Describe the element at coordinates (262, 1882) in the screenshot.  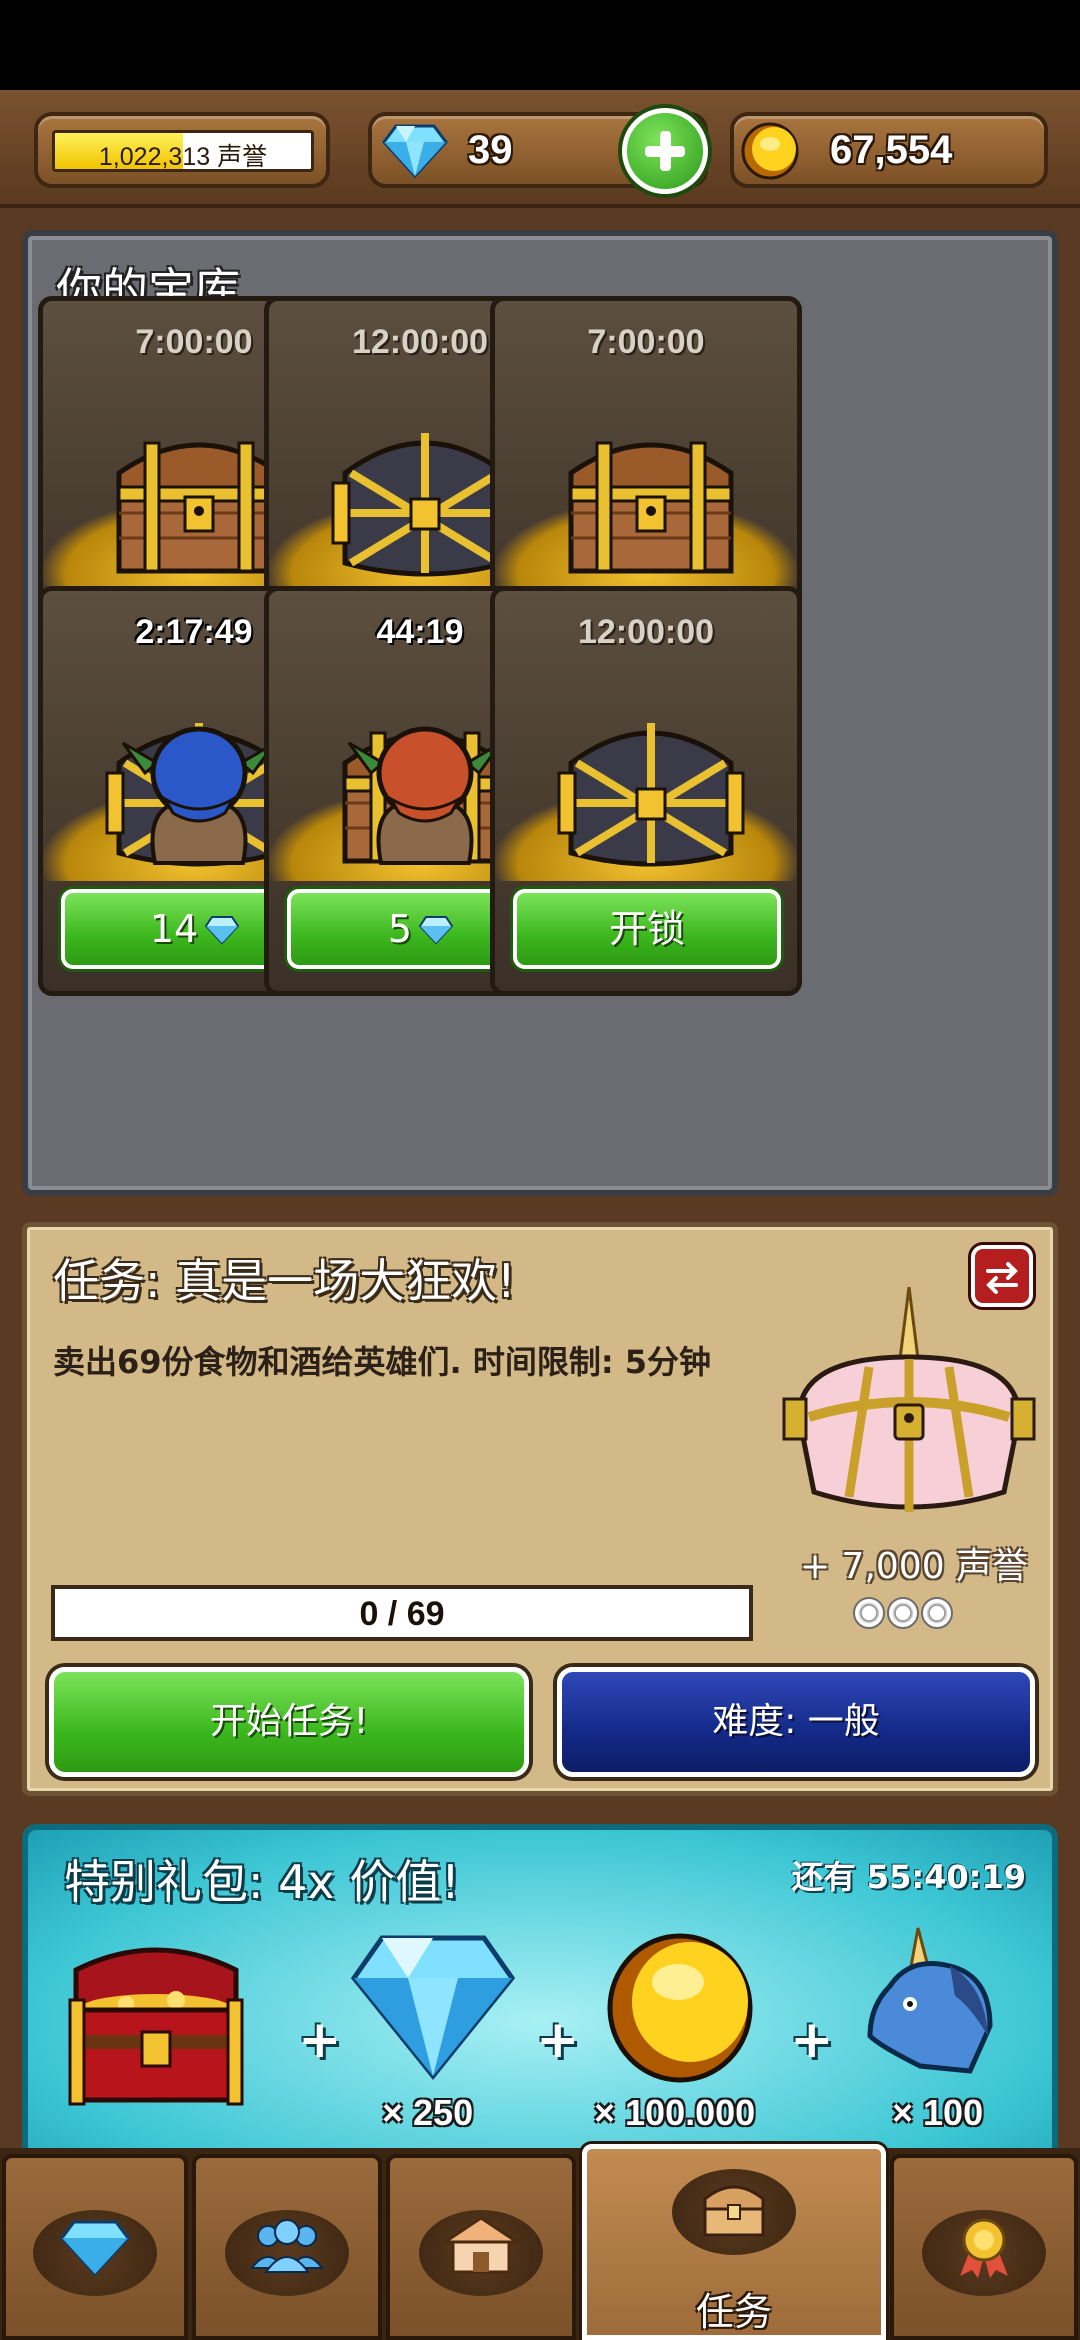
I see `offer-title: 特别礼包: 4x 价值!` at that location.